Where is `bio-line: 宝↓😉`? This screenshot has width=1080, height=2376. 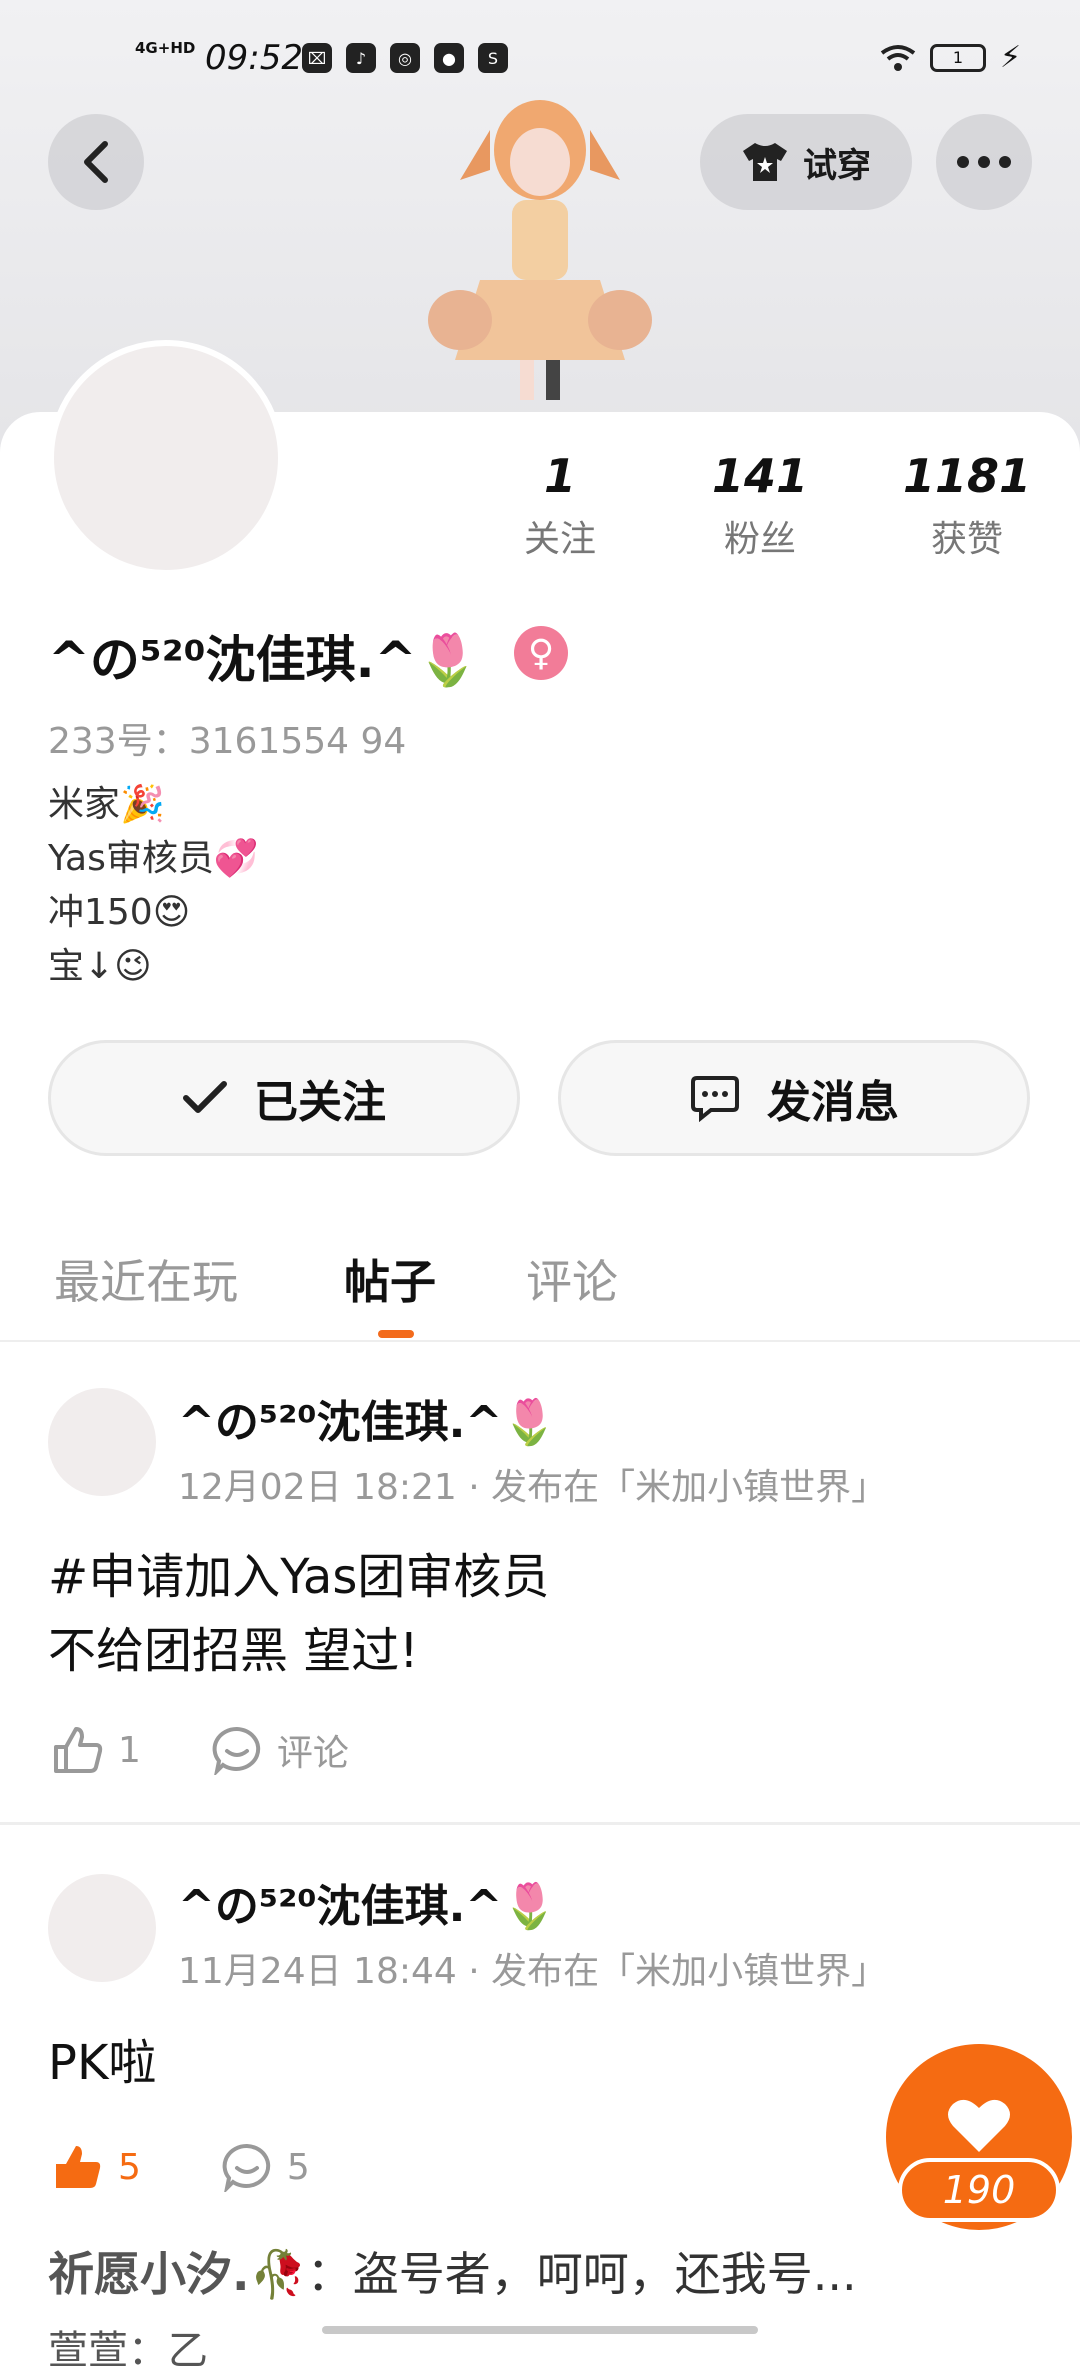 bio-line: 宝↓😉 is located at coordinates (100, 966).